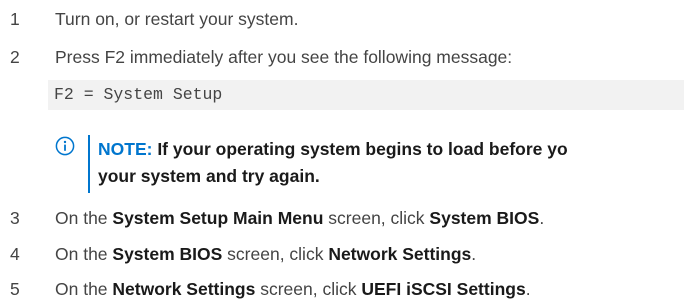 This screenshot has height=307, width=684. Describe the element at coordinates (167, 254) in the screenshot. I see `screen-name: System BIOS` at that location.